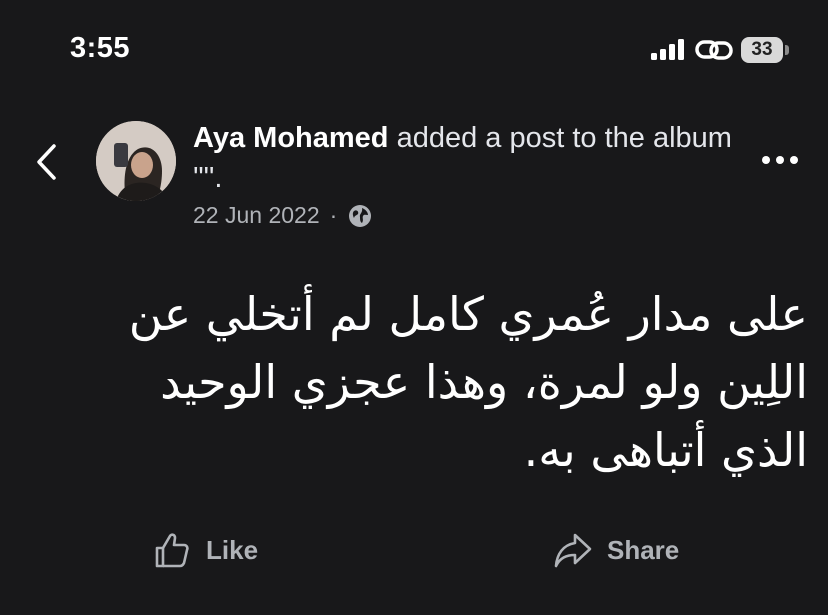  What do you see at coordinates (670, 52) in the screenshot?
I see `signal-icon` at bounding box center [670, 52].